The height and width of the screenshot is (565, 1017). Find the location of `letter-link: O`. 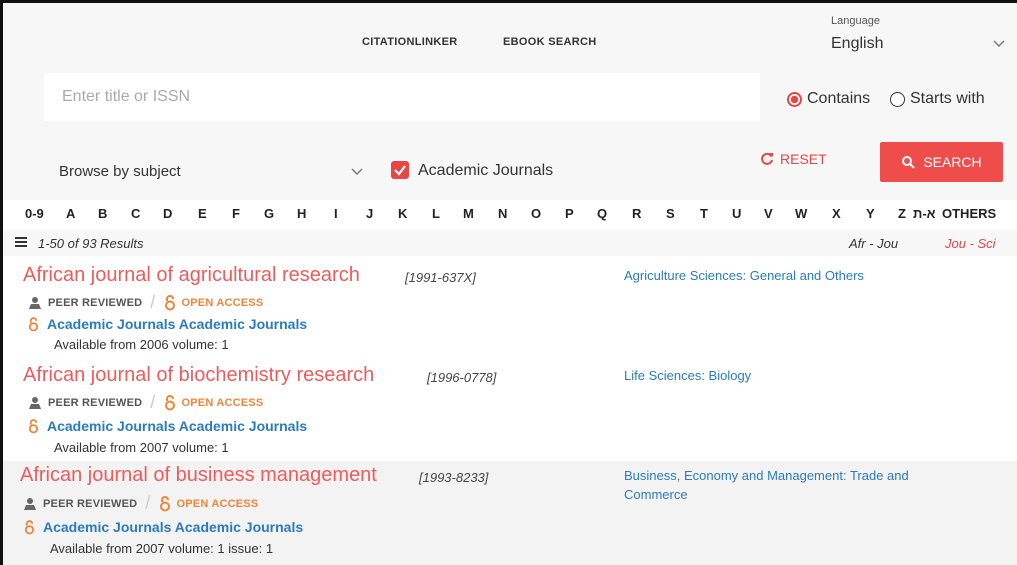

letter-link: O is located at coordinates (536, 213).